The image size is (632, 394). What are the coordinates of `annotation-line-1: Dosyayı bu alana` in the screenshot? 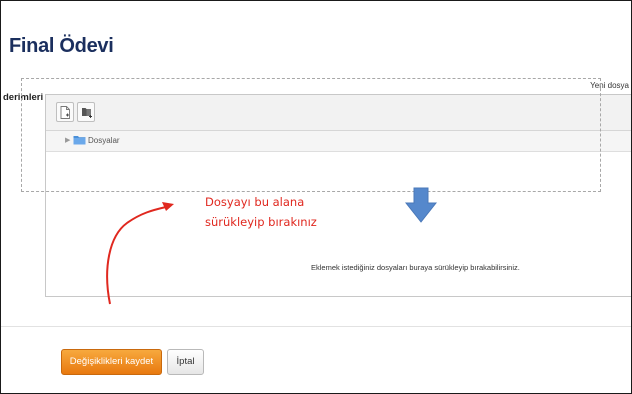 It's located at (255, 202).